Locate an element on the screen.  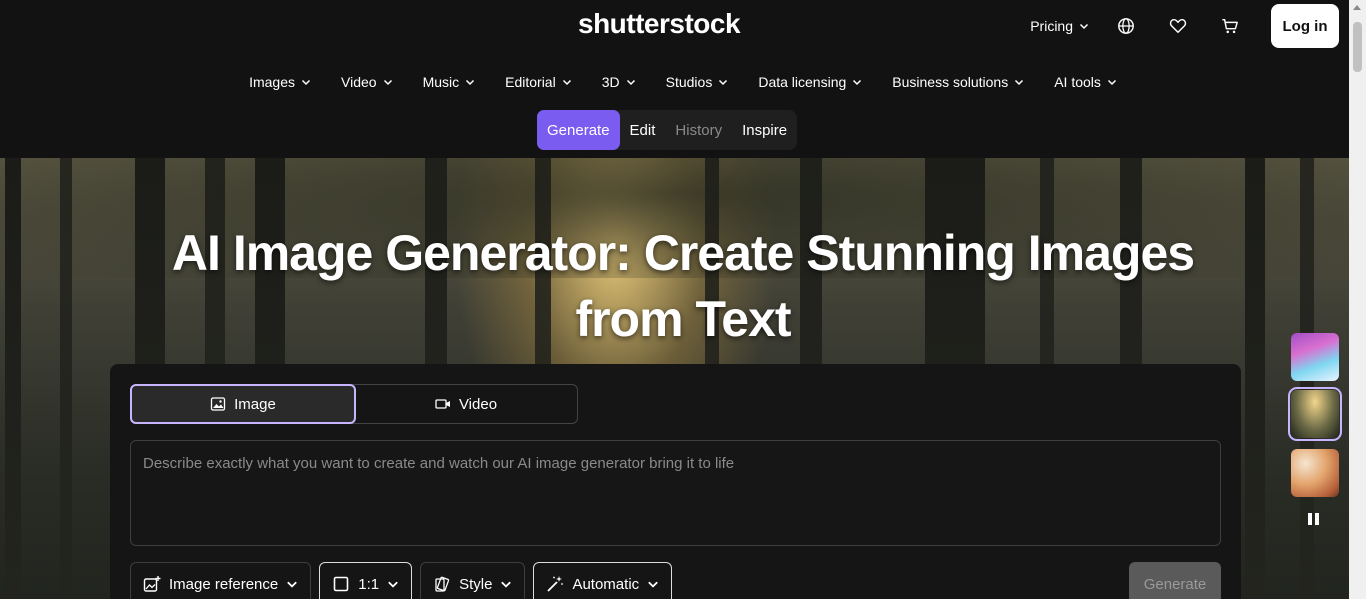
nav-item-video: Video is located at coordinates (367, 82).